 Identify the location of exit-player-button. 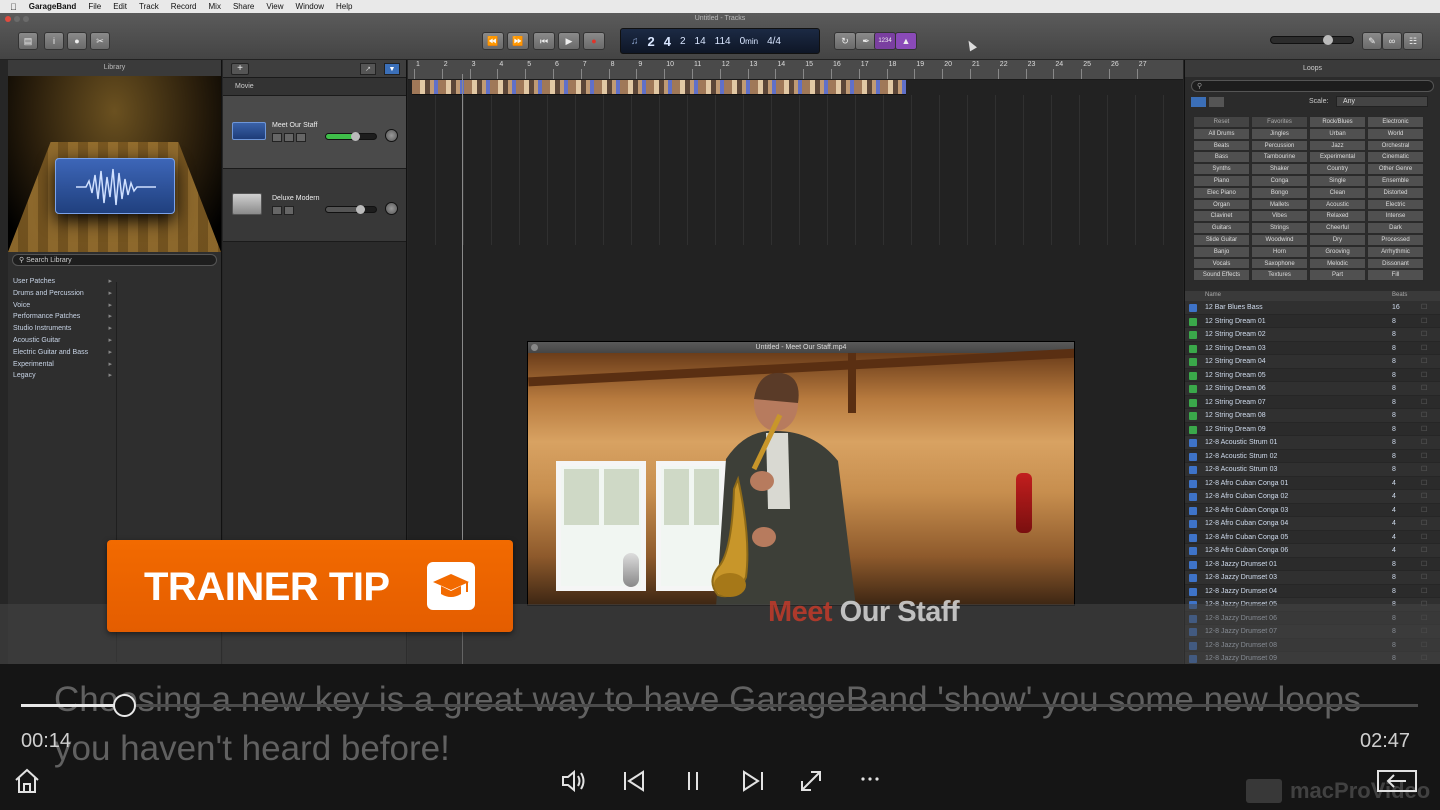
(1397, 781).